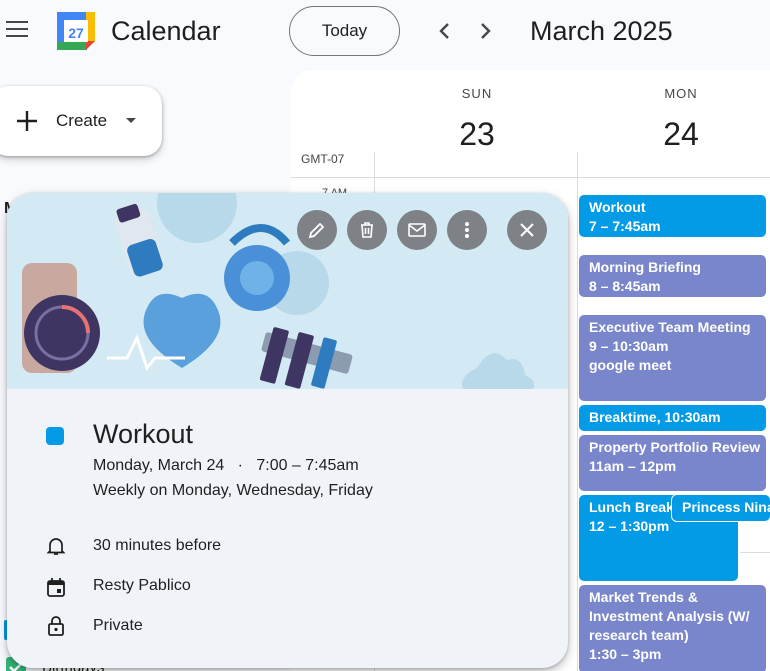  What do you see at coordinates (645, 267) in the screenshot?
I see `event-title: Morning Briefing` at bounding box center [645, 267].